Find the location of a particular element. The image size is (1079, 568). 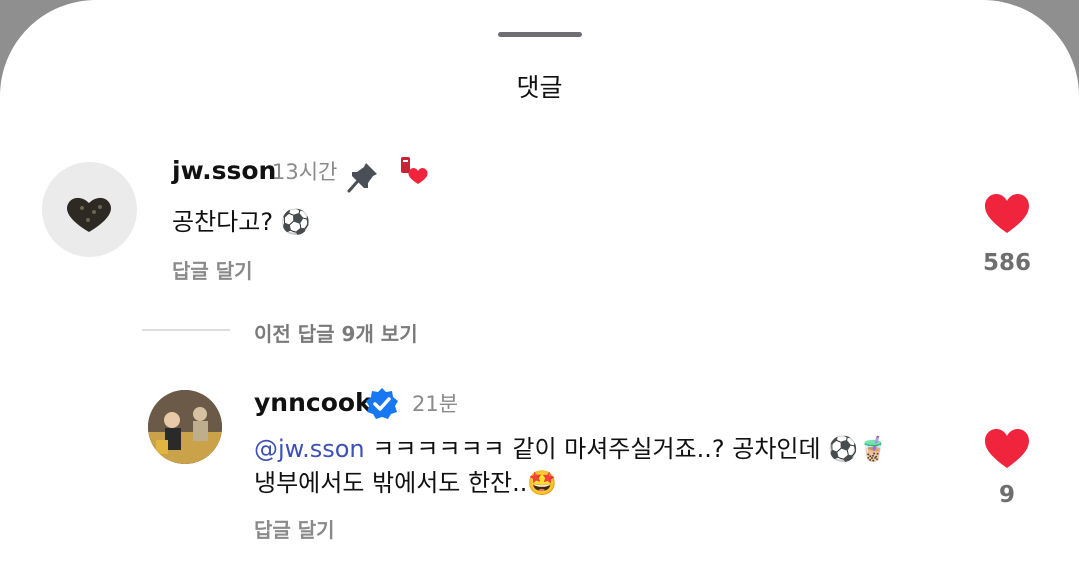

reply-time: 21분 is located at coordinates (435, 404).